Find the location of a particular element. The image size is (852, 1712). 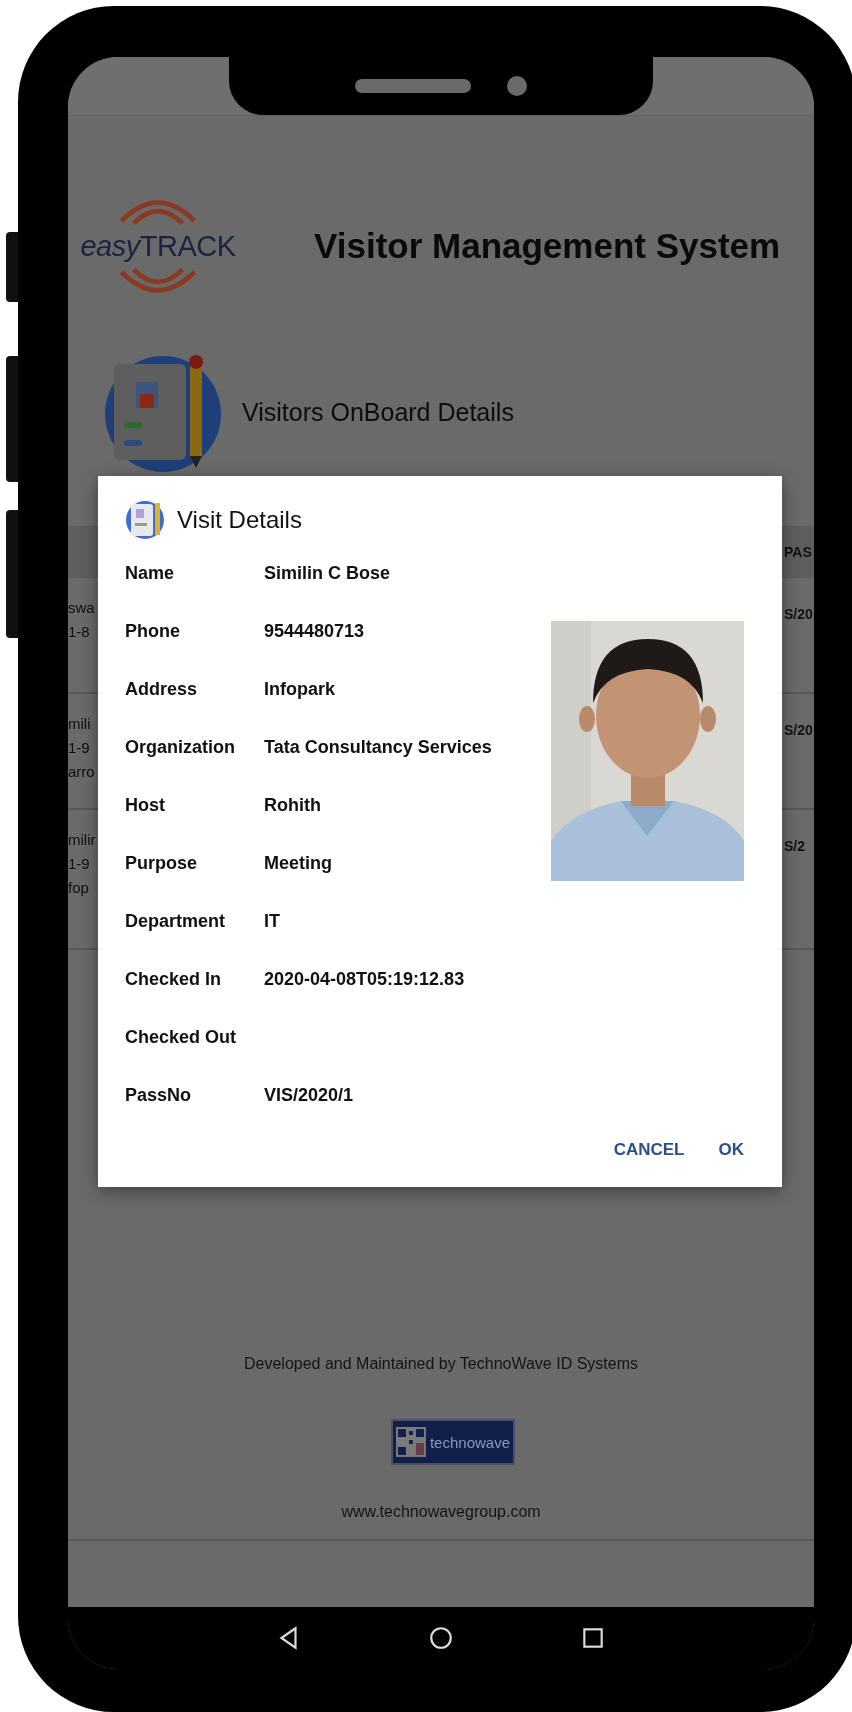

recents-icon is located at coordinates (593, 1638).